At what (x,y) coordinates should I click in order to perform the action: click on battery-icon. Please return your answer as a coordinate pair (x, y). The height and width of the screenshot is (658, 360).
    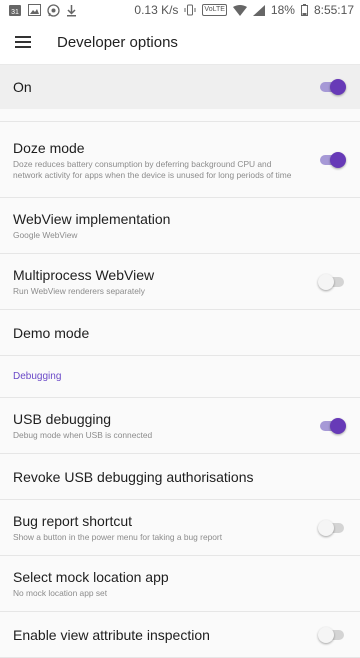
    Looking at the image, I should click on (304, 10).